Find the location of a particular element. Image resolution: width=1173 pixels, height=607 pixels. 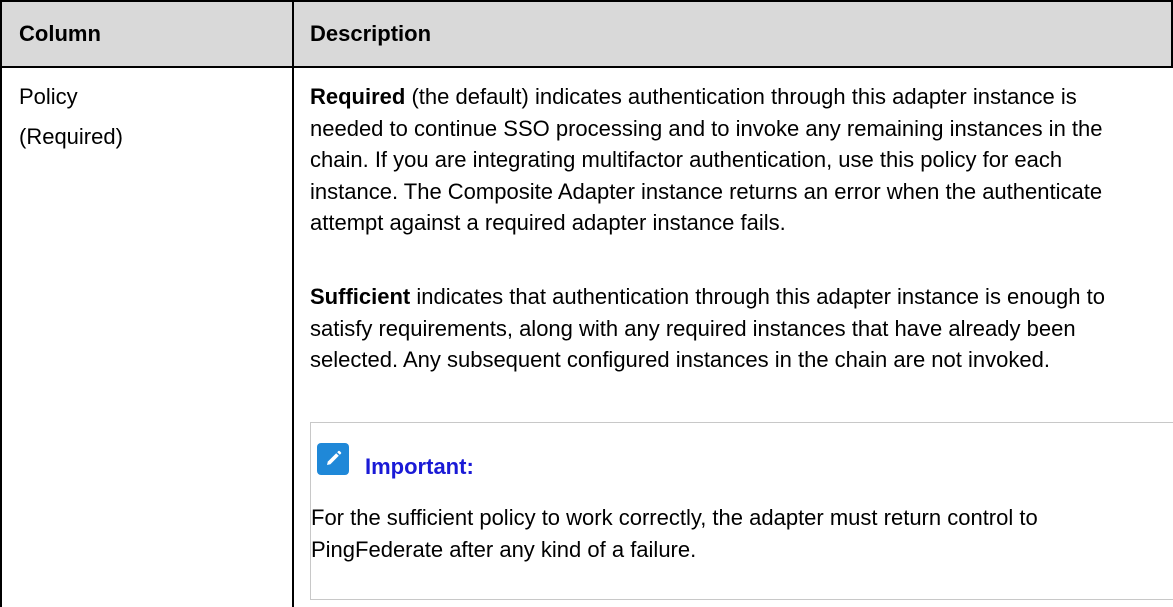

pencil-note-icon is located at coordinates (333, 459).